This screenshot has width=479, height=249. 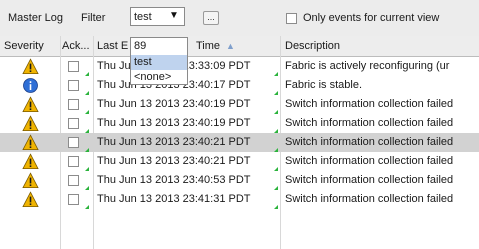 I want to click on filter-dropdown-list: 89 test <none>, so click(x=159, y=61).